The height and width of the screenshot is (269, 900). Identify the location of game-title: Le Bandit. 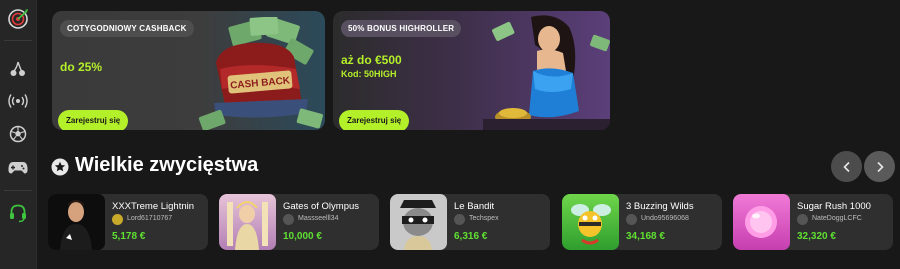
(474, 206).